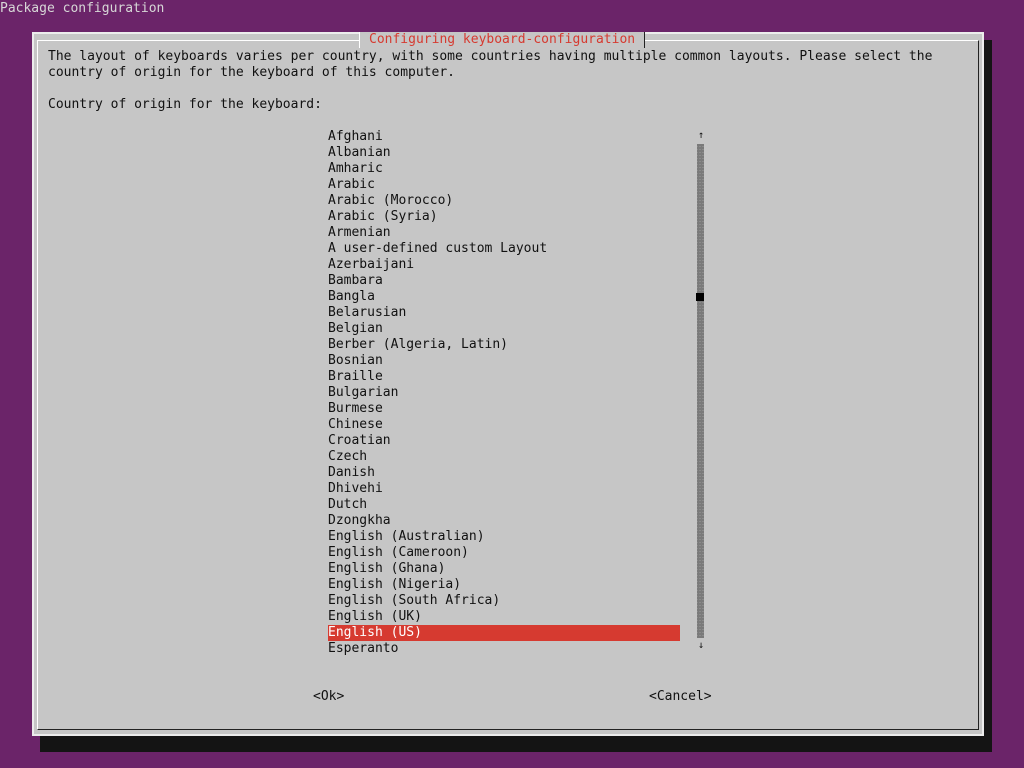  Describe the element at coordinates (504, 265) in the screenshot. I see `list-item: Azerbaijani` at that location.